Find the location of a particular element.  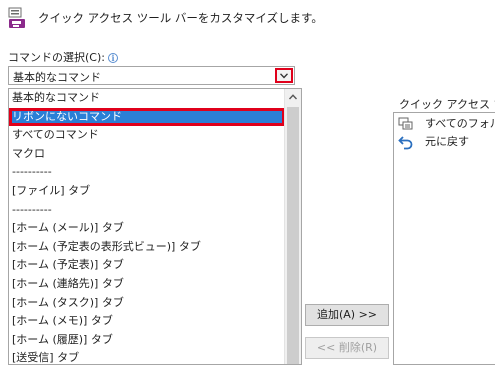

remove-button: << 削除(R) is located at coordinates (347, 348).